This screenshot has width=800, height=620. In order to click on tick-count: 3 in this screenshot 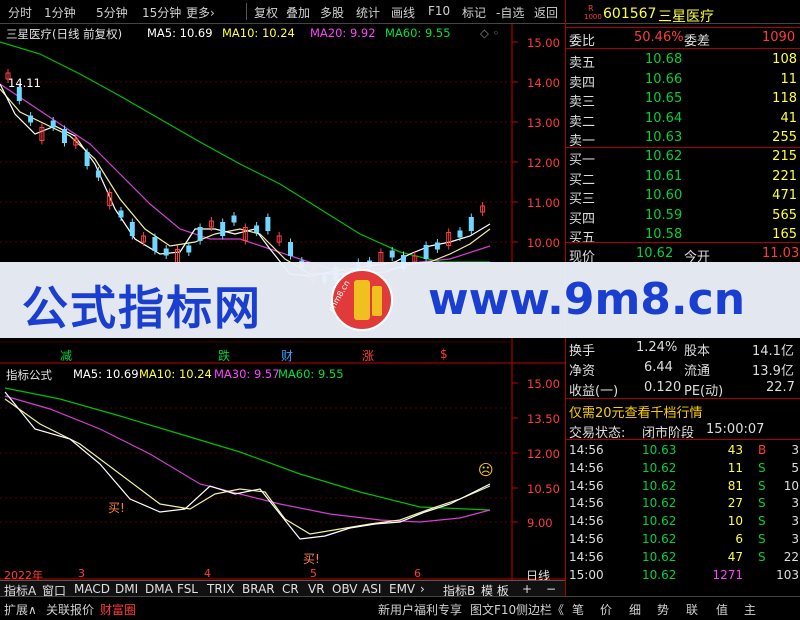, I will do `click(795, 503)`.